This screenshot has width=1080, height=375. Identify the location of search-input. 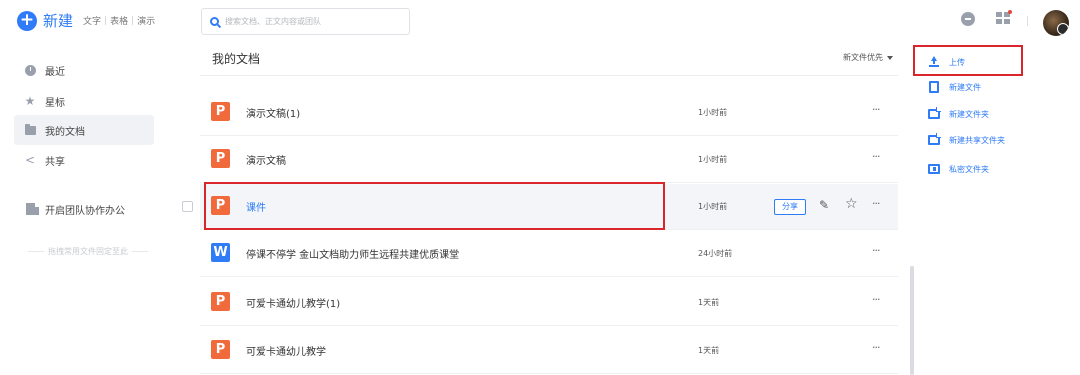
(310, 21).